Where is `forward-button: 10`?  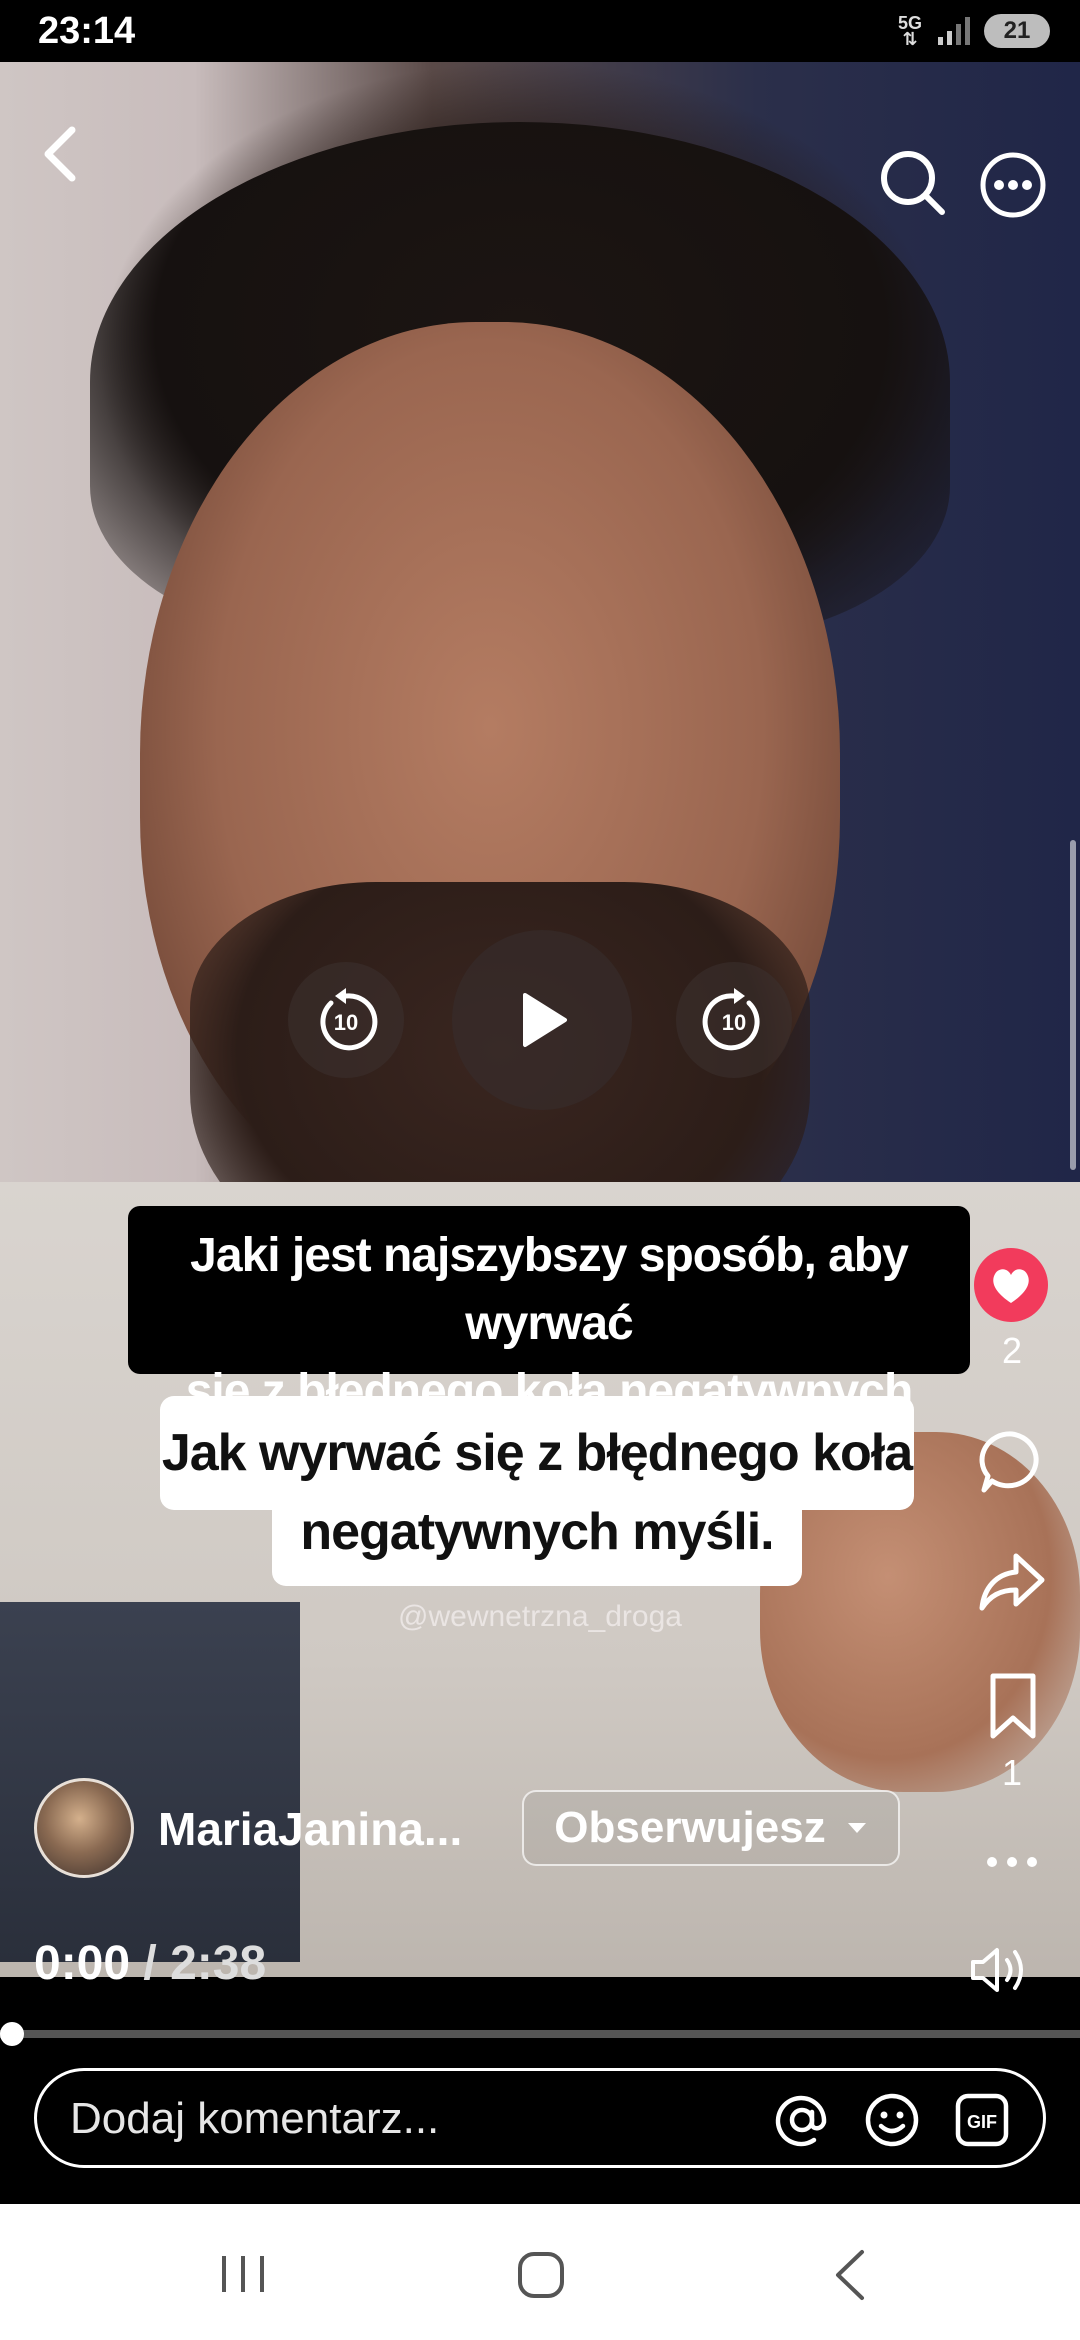
forward-button: 10 is located at coordinates (734, 1020).